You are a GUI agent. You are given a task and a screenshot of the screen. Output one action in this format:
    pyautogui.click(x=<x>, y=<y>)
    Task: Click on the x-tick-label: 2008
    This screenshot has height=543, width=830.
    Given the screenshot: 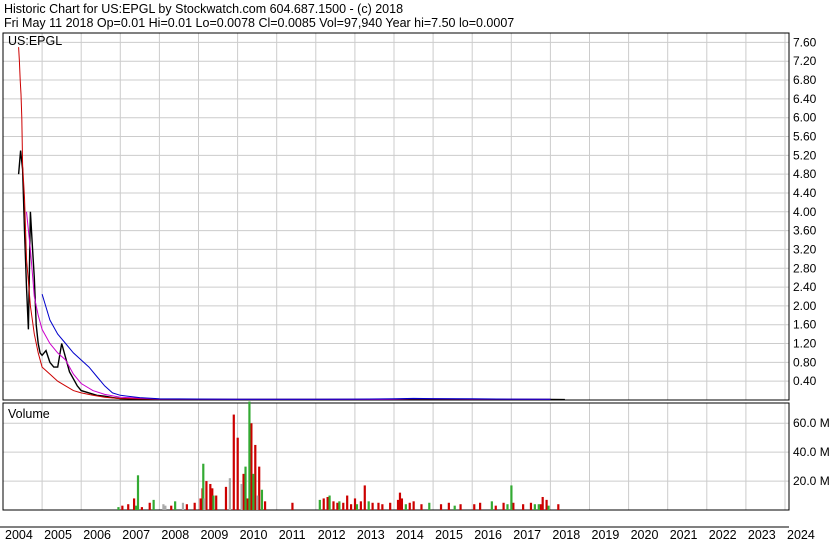 What is the action you would take?
    pyautogui.click(x=175, y=535)
    